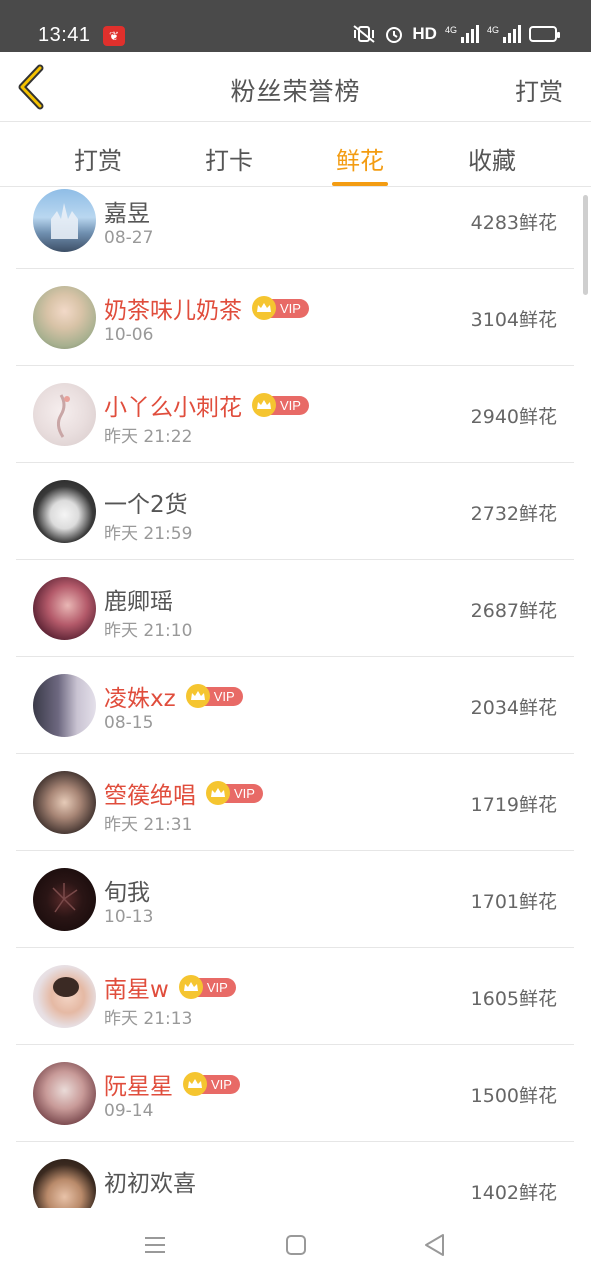 This screenshot has width=591, height=1280. What do you see at coordinates (114, 36) in the screenshot?
I see `app-notification-icon: ❦` at bounding box center [114, 36].